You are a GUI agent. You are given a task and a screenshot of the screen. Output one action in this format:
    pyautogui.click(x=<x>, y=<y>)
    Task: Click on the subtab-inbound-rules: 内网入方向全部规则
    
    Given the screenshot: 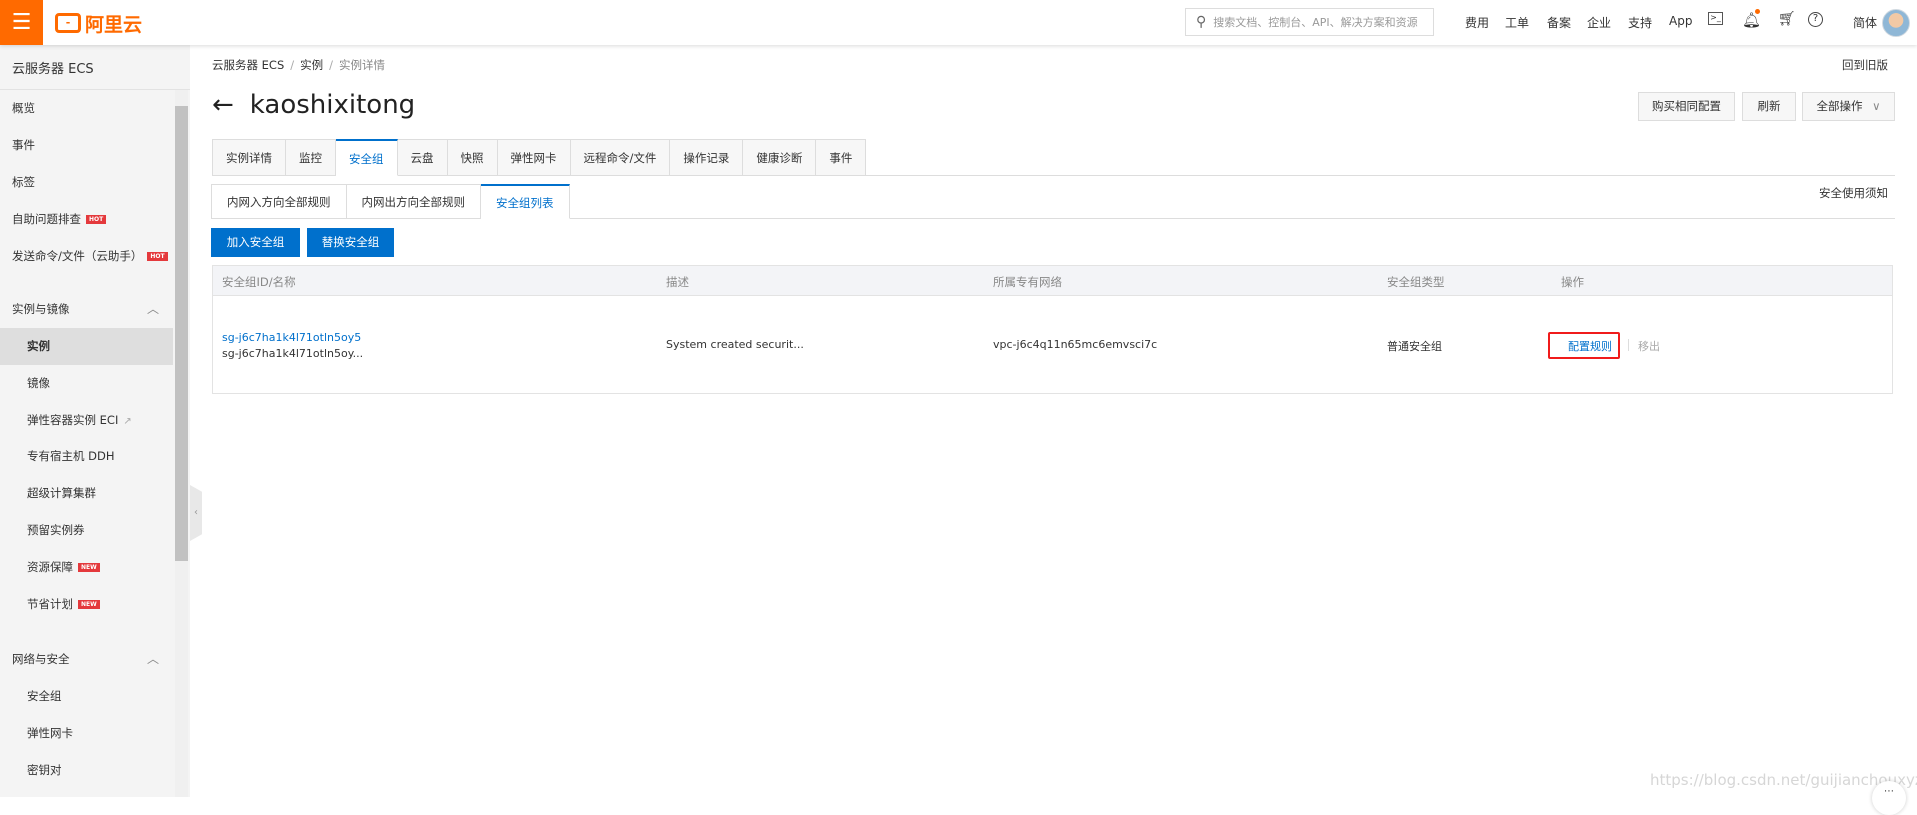 What is the action you would take?
    pyautogui.click(x=279, y=201)
    